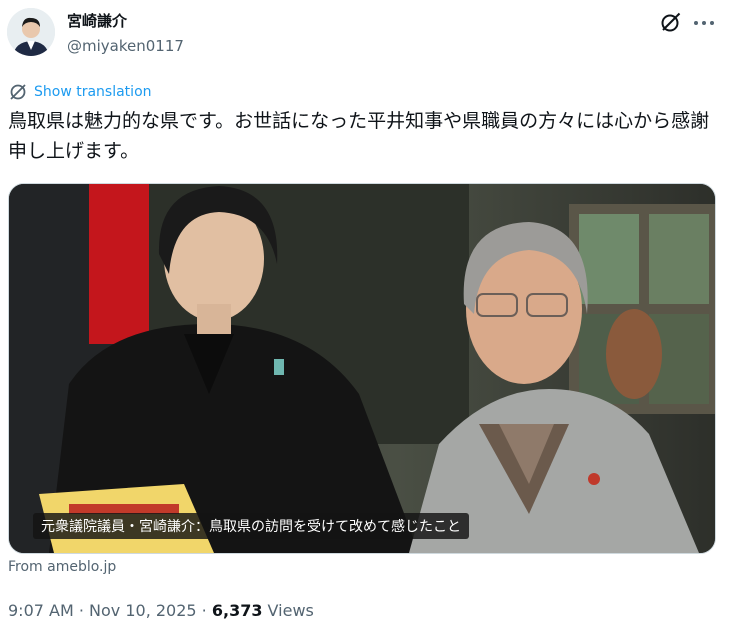 The width and height of the screenshot is (731, 632). I want to click on tweet-meta: 9:07 AM · Nov 10, 2025 · 6,373 Views, so click(161, 610).